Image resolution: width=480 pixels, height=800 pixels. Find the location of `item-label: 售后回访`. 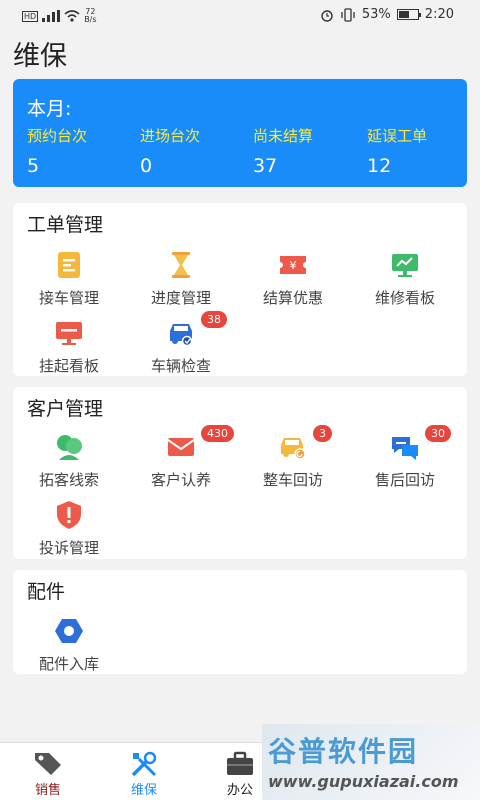

item-label: 售后回访 is located at coordinates (404, 480).